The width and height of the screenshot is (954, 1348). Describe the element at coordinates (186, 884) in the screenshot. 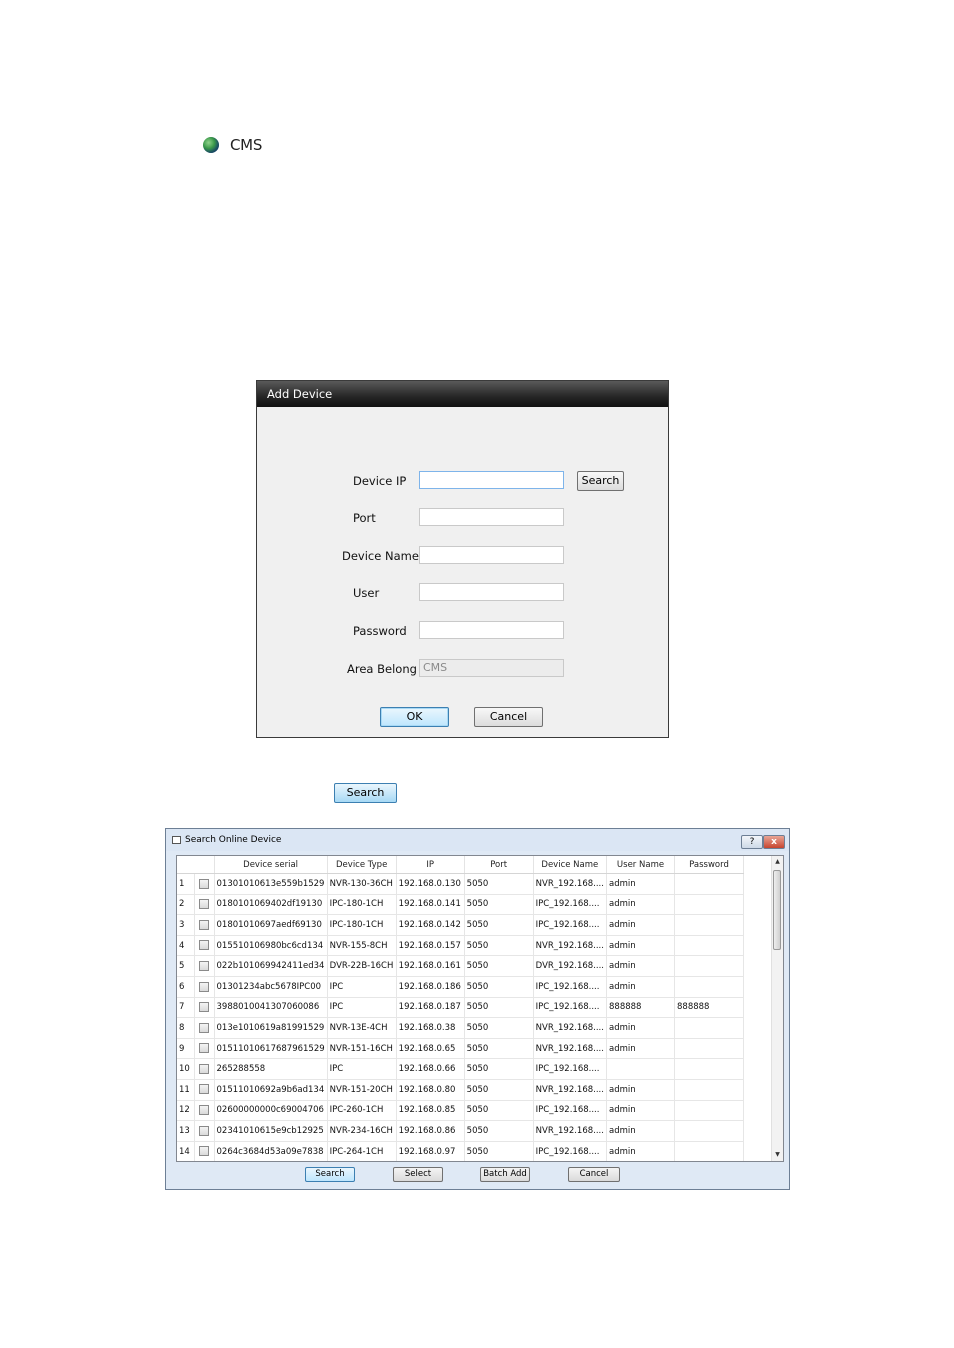

I see `row-number: 1` at that location.